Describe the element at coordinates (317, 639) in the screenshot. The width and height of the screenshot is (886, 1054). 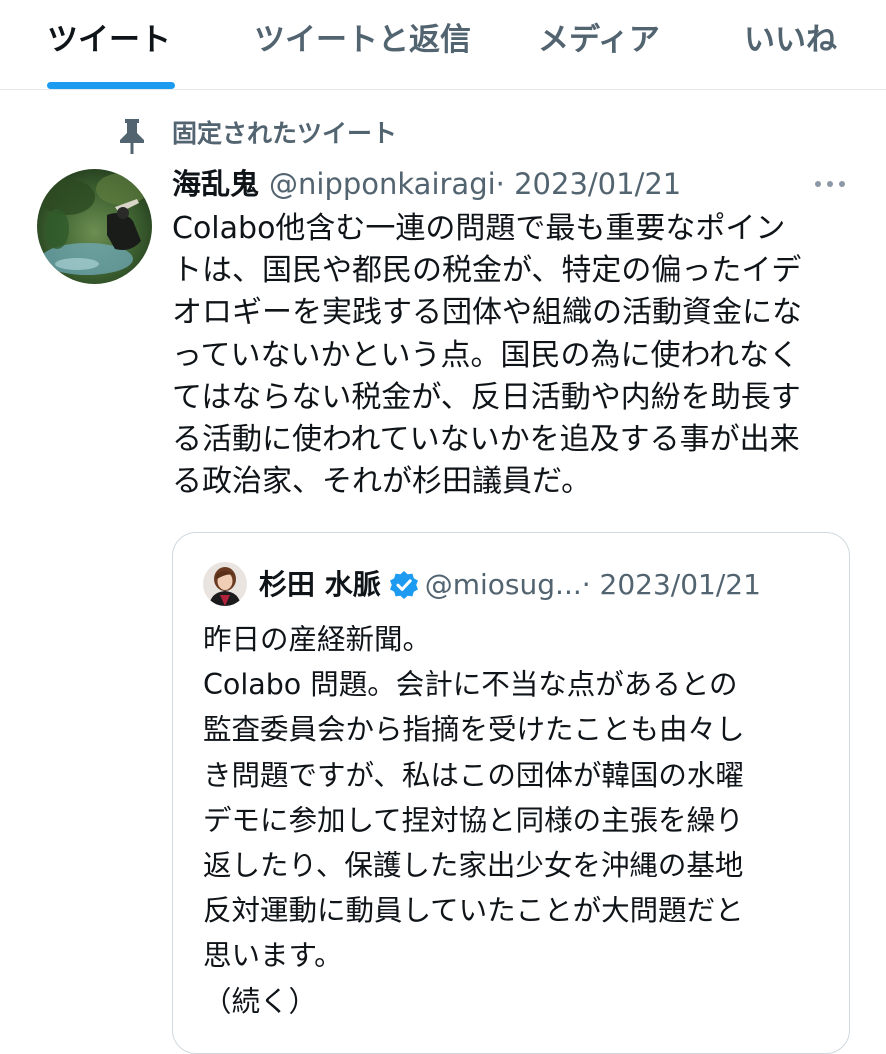
I see `quoted-text-line: 昨日の産経新聞。` at that location.